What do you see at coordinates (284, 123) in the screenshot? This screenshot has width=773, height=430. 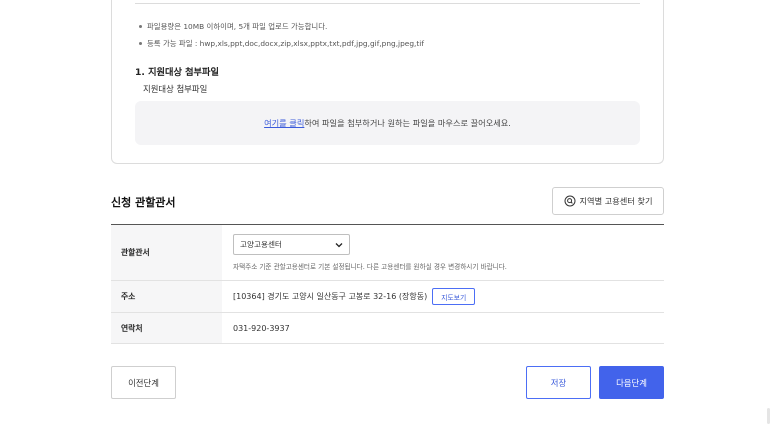 I see `dropzone-click-link: 여기를 클릭` at bounding box center [284, 123].